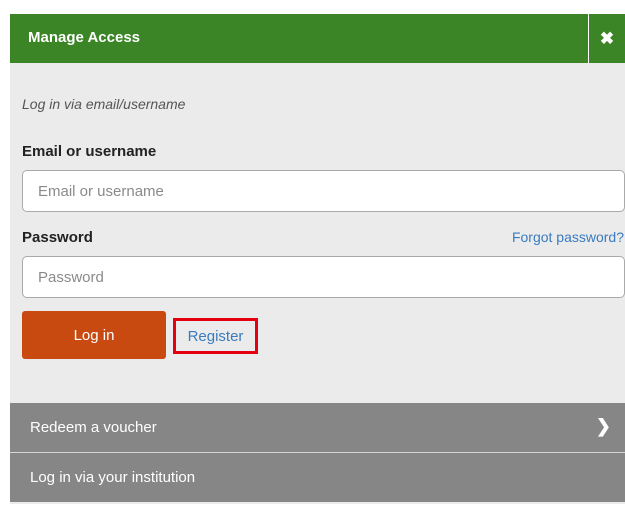 The image size is (625, 517). Describe the element at coordinates (317, 427) in the screenshot. I see `redeem-voucher-row: Redeem a voucher ❯` at that location.